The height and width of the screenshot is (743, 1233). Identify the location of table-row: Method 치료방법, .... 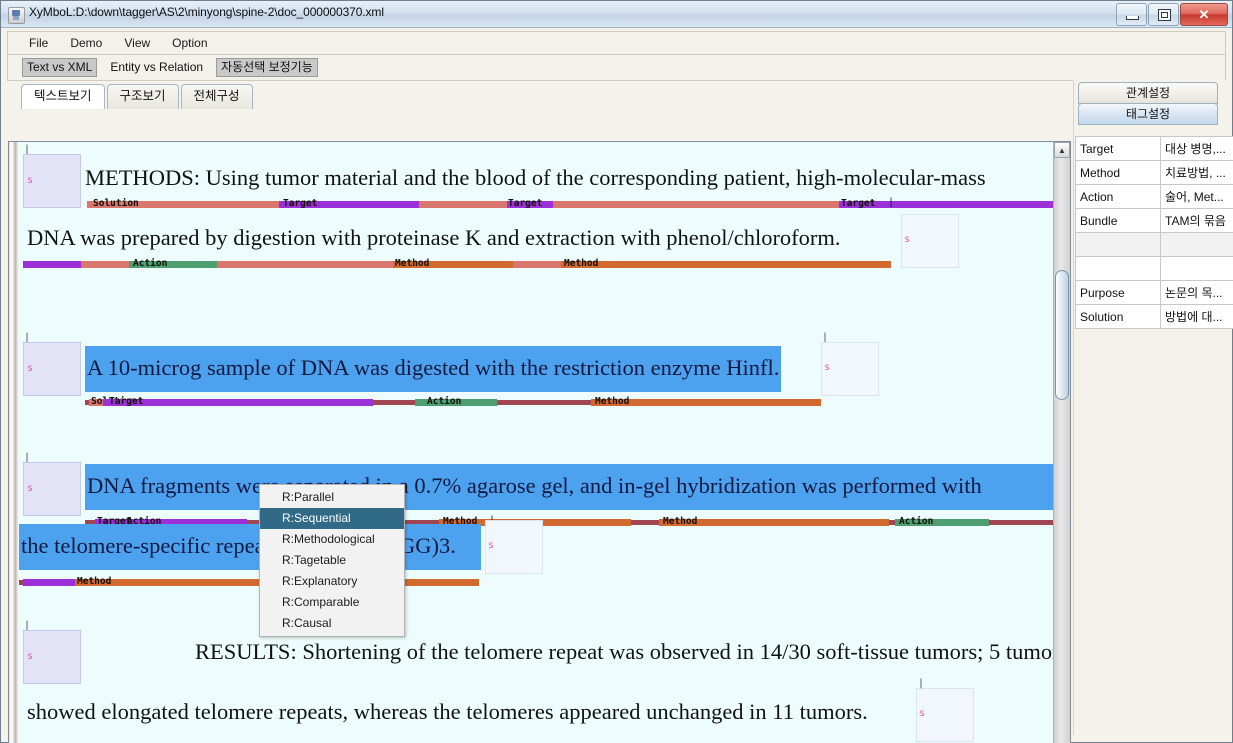
(1154, 172).